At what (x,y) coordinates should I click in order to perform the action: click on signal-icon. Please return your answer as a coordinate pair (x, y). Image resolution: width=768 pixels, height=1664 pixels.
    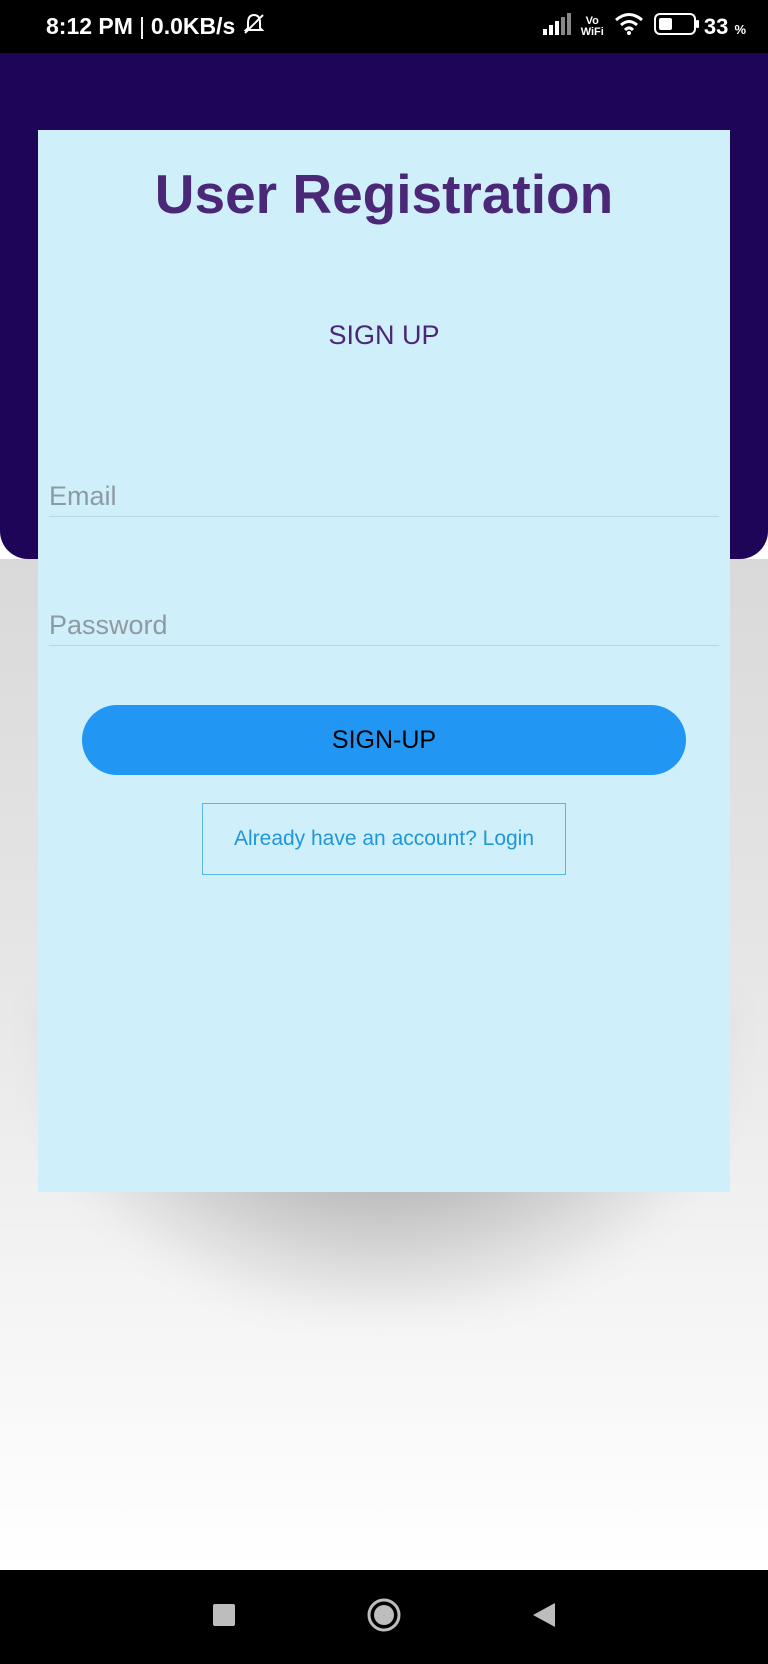
    Looking at the image, I should click on (556, 26).